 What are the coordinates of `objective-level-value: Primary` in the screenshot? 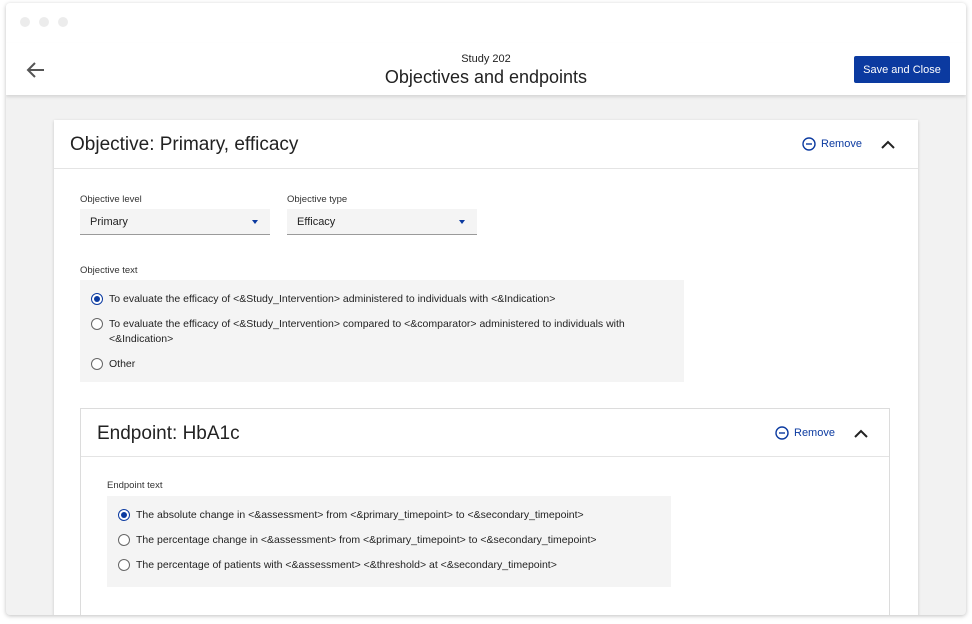 It's located at (109, 222).